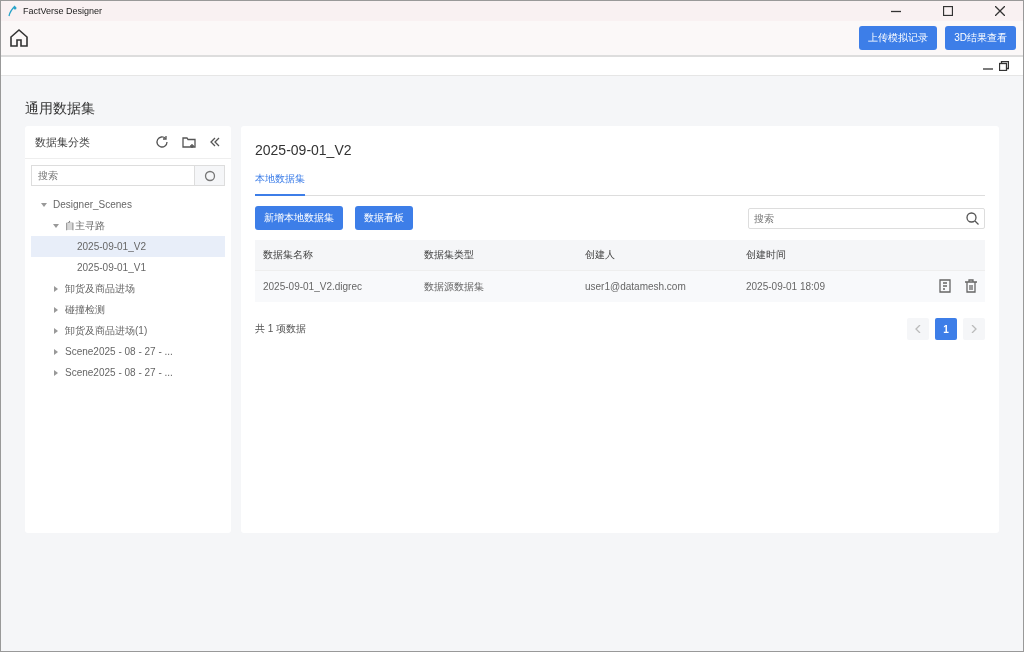 Image resolution: width=1024 pixels, height=652 pixels. Describe the element at coordinates (810, 255) in the screenshot. I see `column-header: 创建时间` at that location.